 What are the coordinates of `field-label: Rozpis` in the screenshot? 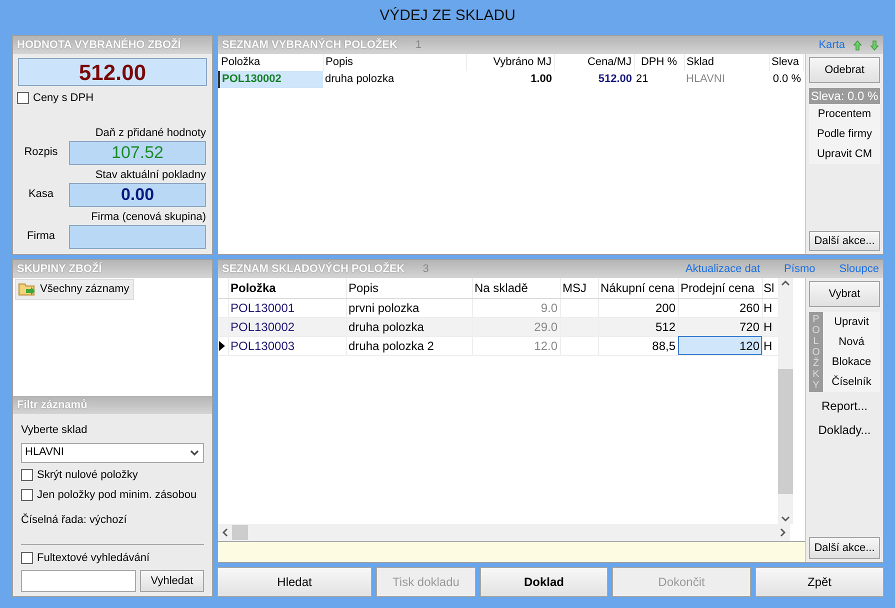 It's located at (41, 152).